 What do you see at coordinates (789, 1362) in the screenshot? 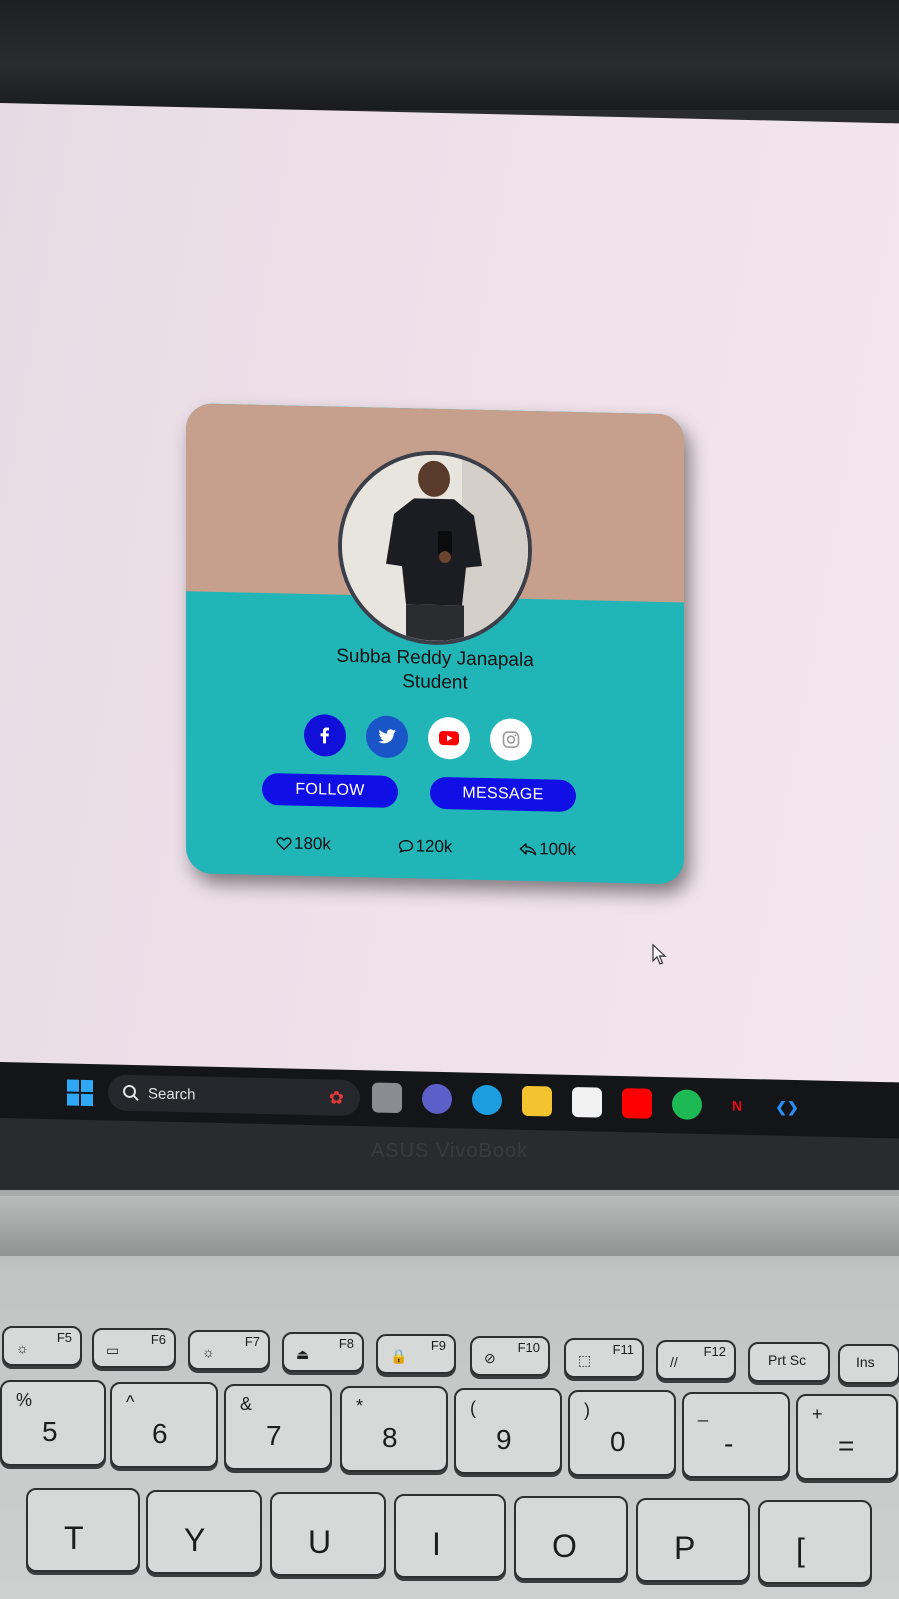
I see `key-prtsc: Prt Sc` at bounding box center [789, 1362].